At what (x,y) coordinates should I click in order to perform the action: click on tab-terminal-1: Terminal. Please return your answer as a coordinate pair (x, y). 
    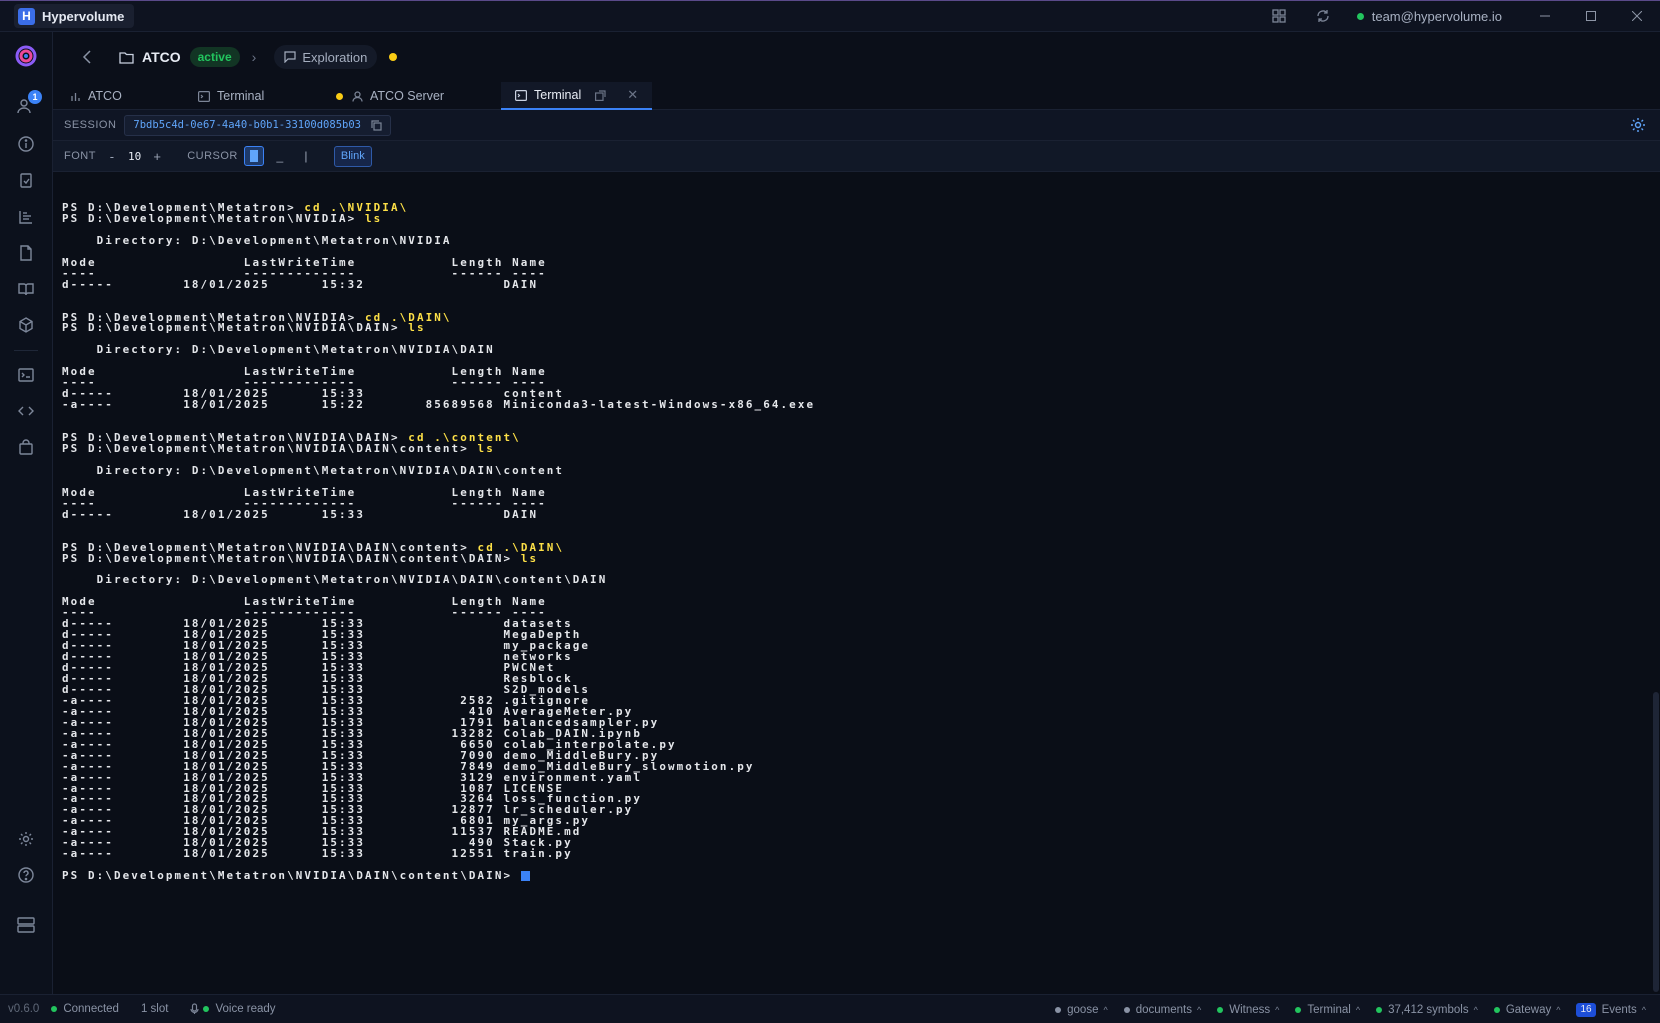
    Looking at the image, I should click on (231, 96).